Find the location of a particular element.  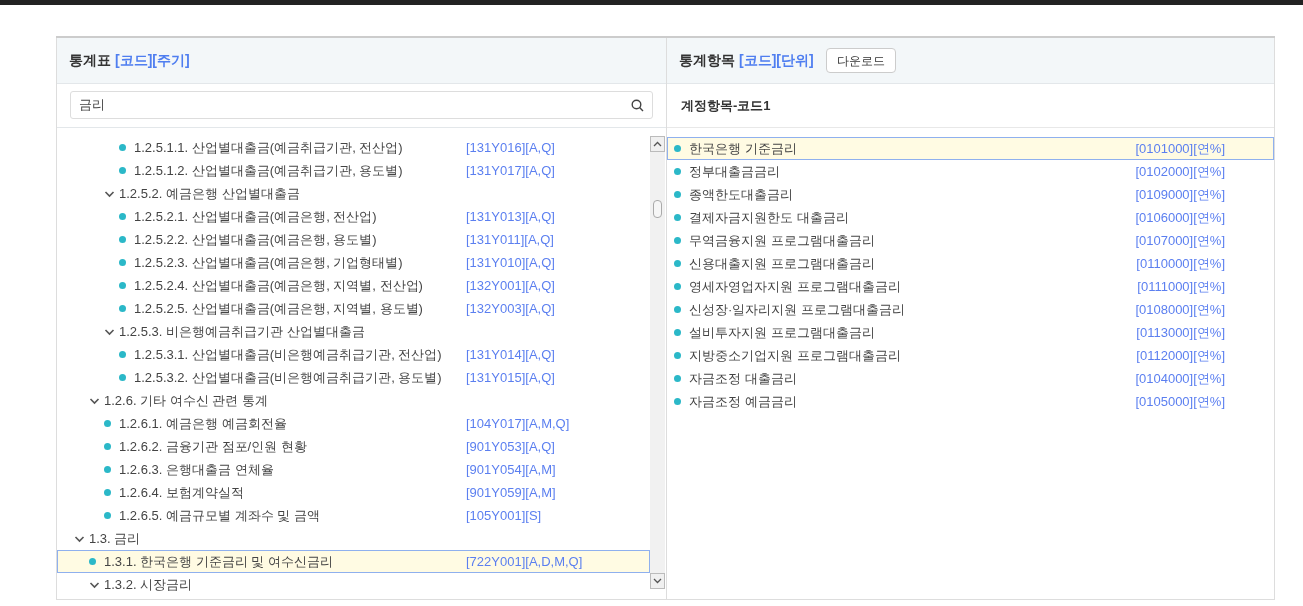

tree-row: 1.2.5.2.3. 산업별대출금(예금은행, 기업형태별) [131Y010][A,Q] is located at coordinates (353, 262).